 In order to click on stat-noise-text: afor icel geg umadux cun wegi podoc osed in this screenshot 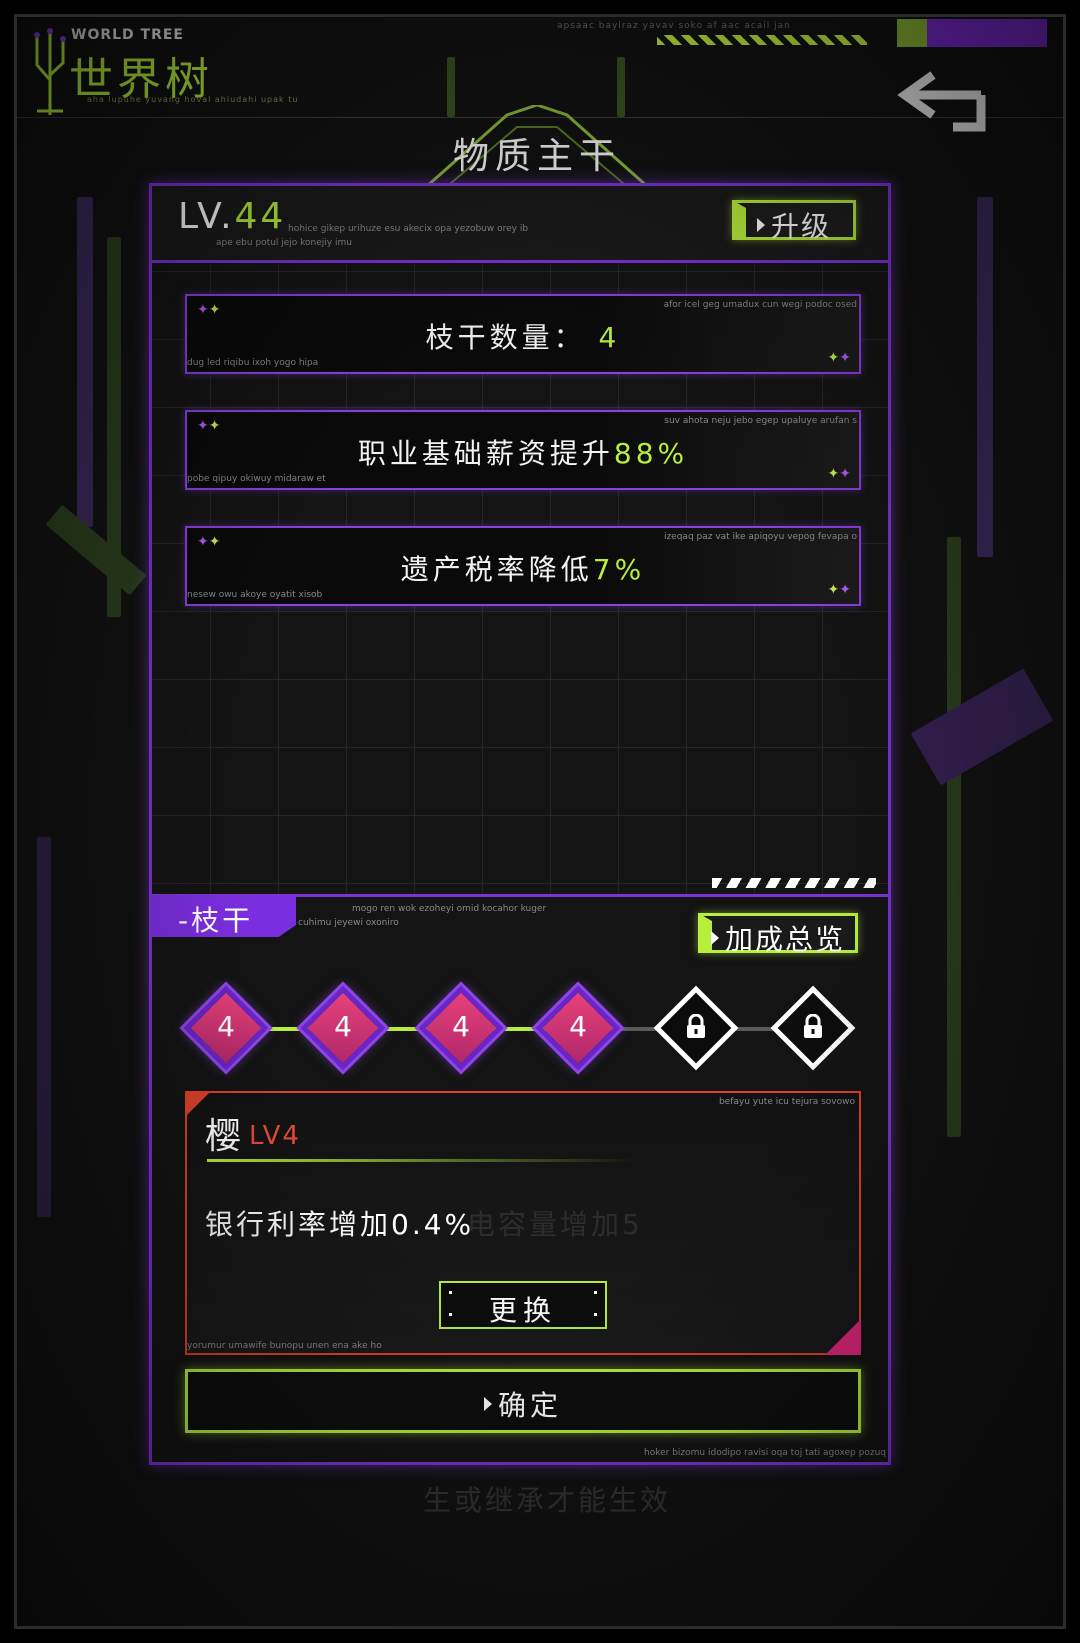, I will do `click(760, 305)`.